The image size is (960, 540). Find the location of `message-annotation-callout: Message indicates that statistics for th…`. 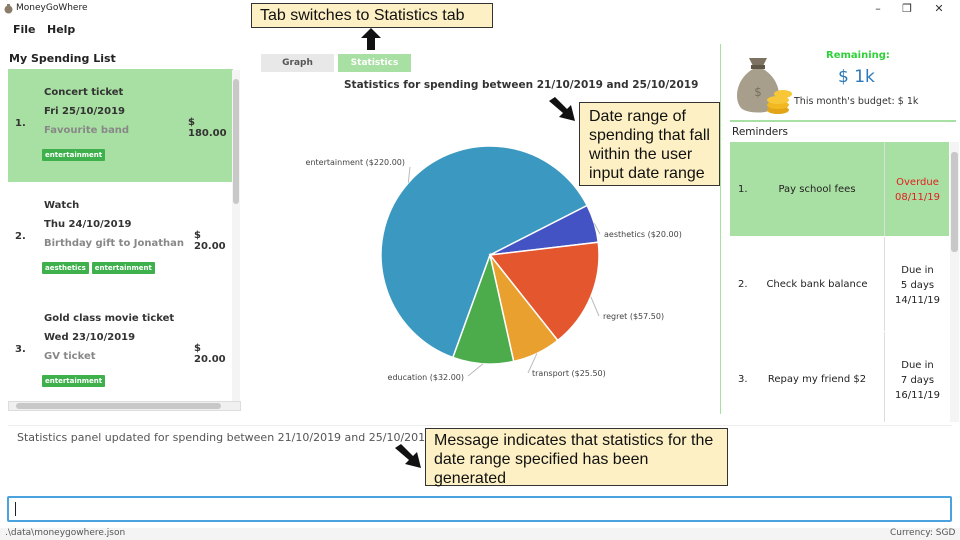

message-annotation-callout: Message indicates that statistics for th… is located at coordinates (576, 457).